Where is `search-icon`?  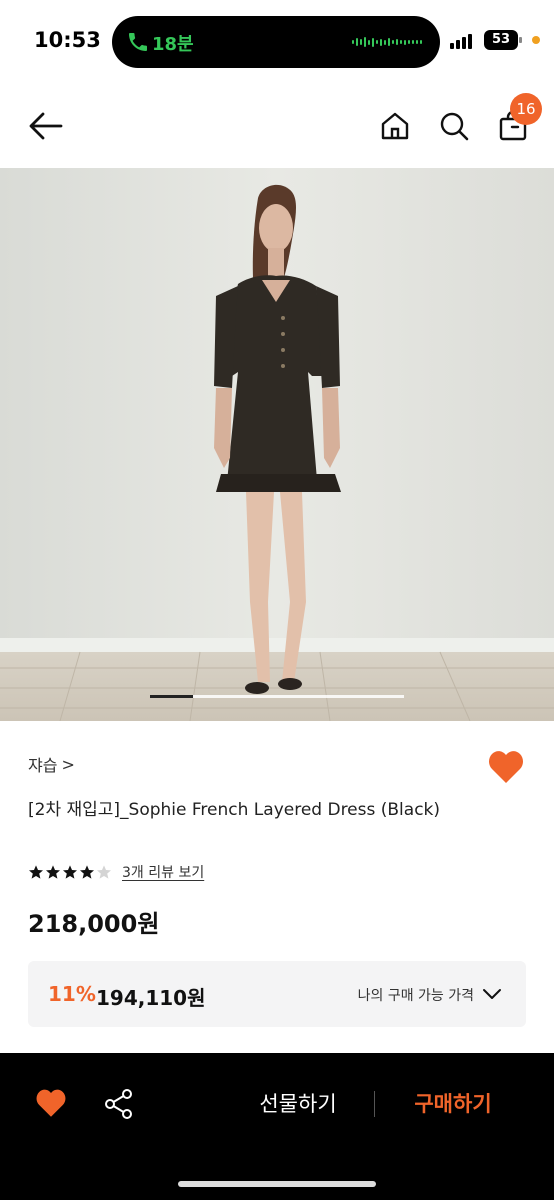
search-icon is located at coordinates (454, 126).